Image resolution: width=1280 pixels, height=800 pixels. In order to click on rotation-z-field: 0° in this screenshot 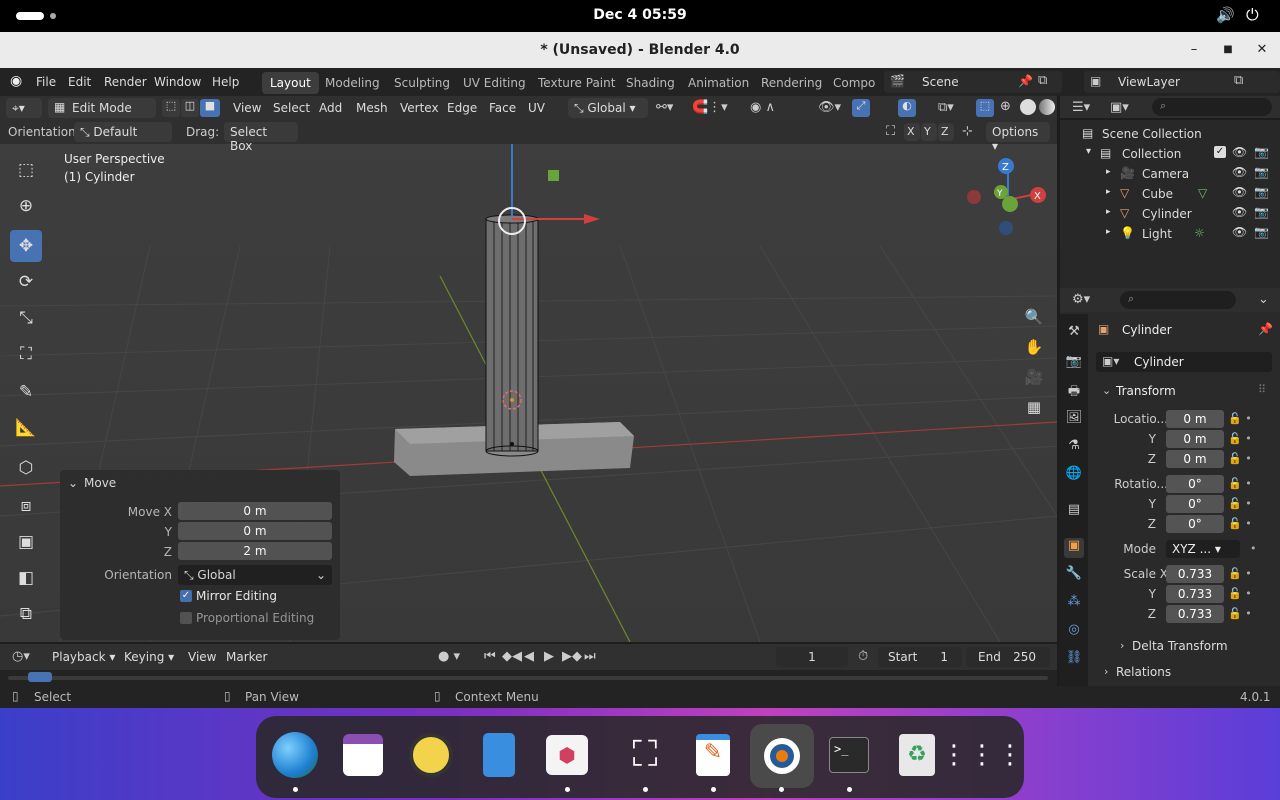, I will do `click(1195, 524)`.